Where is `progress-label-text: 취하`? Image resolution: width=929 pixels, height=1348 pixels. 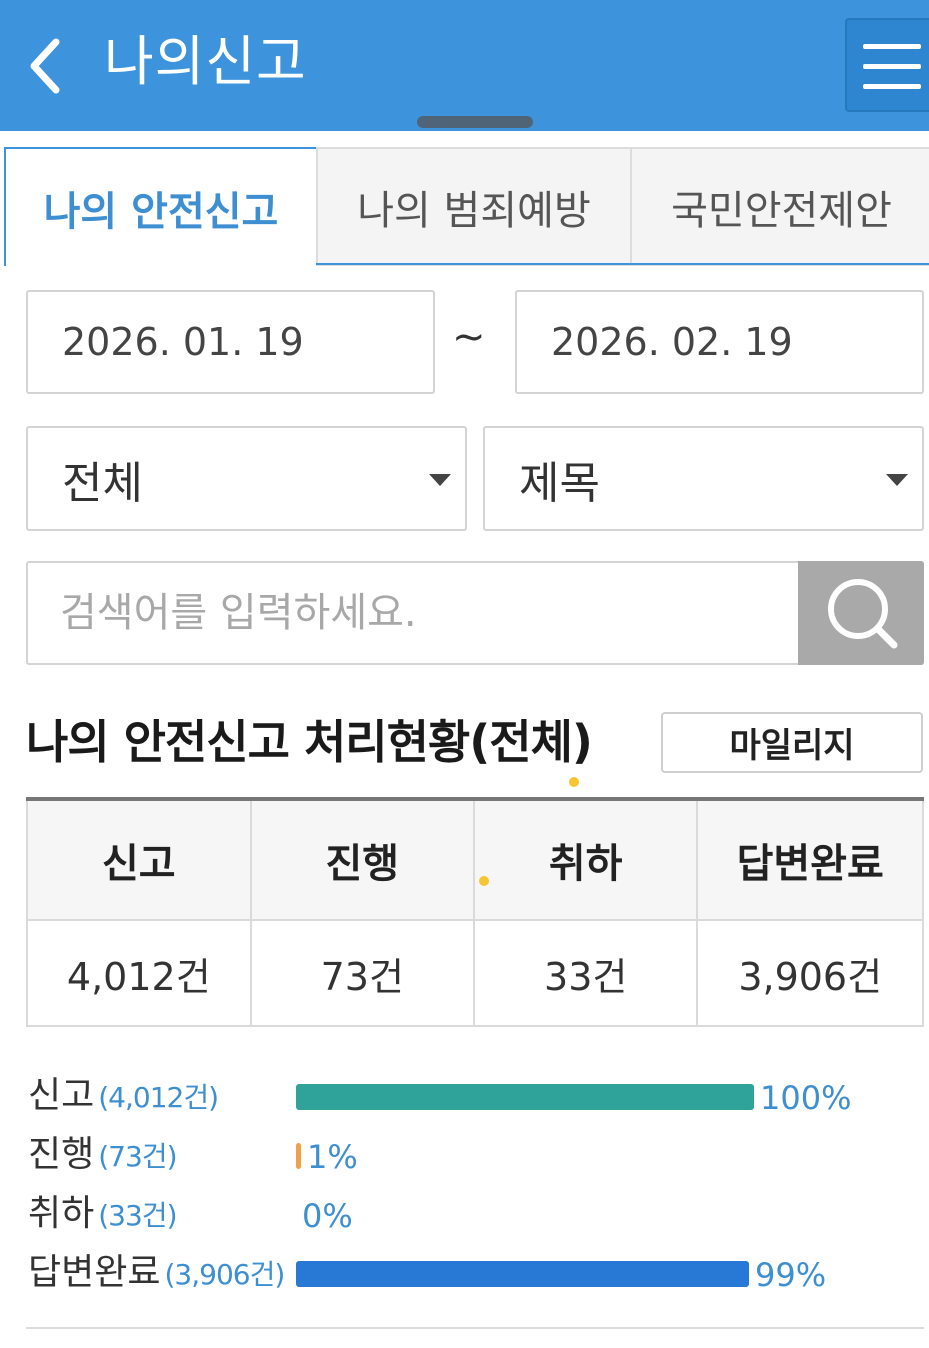 progress-label-text: 취하 is located at coordinates (61, 1213).